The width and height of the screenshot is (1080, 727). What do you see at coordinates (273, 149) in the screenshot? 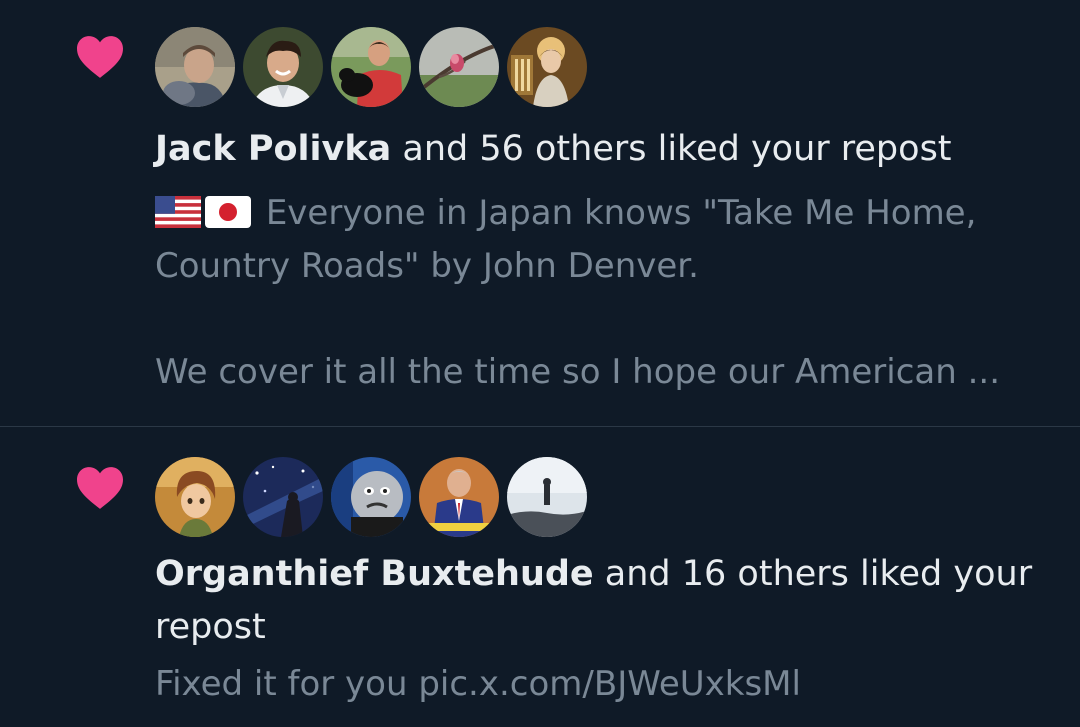
I see `actor-name: Jack Polivka` at bounding box center [273, 149].